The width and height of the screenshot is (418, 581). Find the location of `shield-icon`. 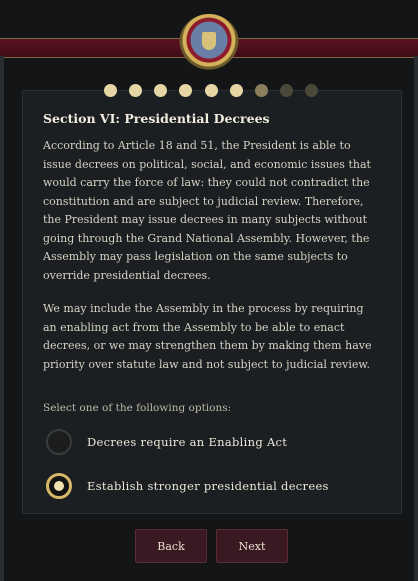

shield-icon is located at coordinates (209, 41).